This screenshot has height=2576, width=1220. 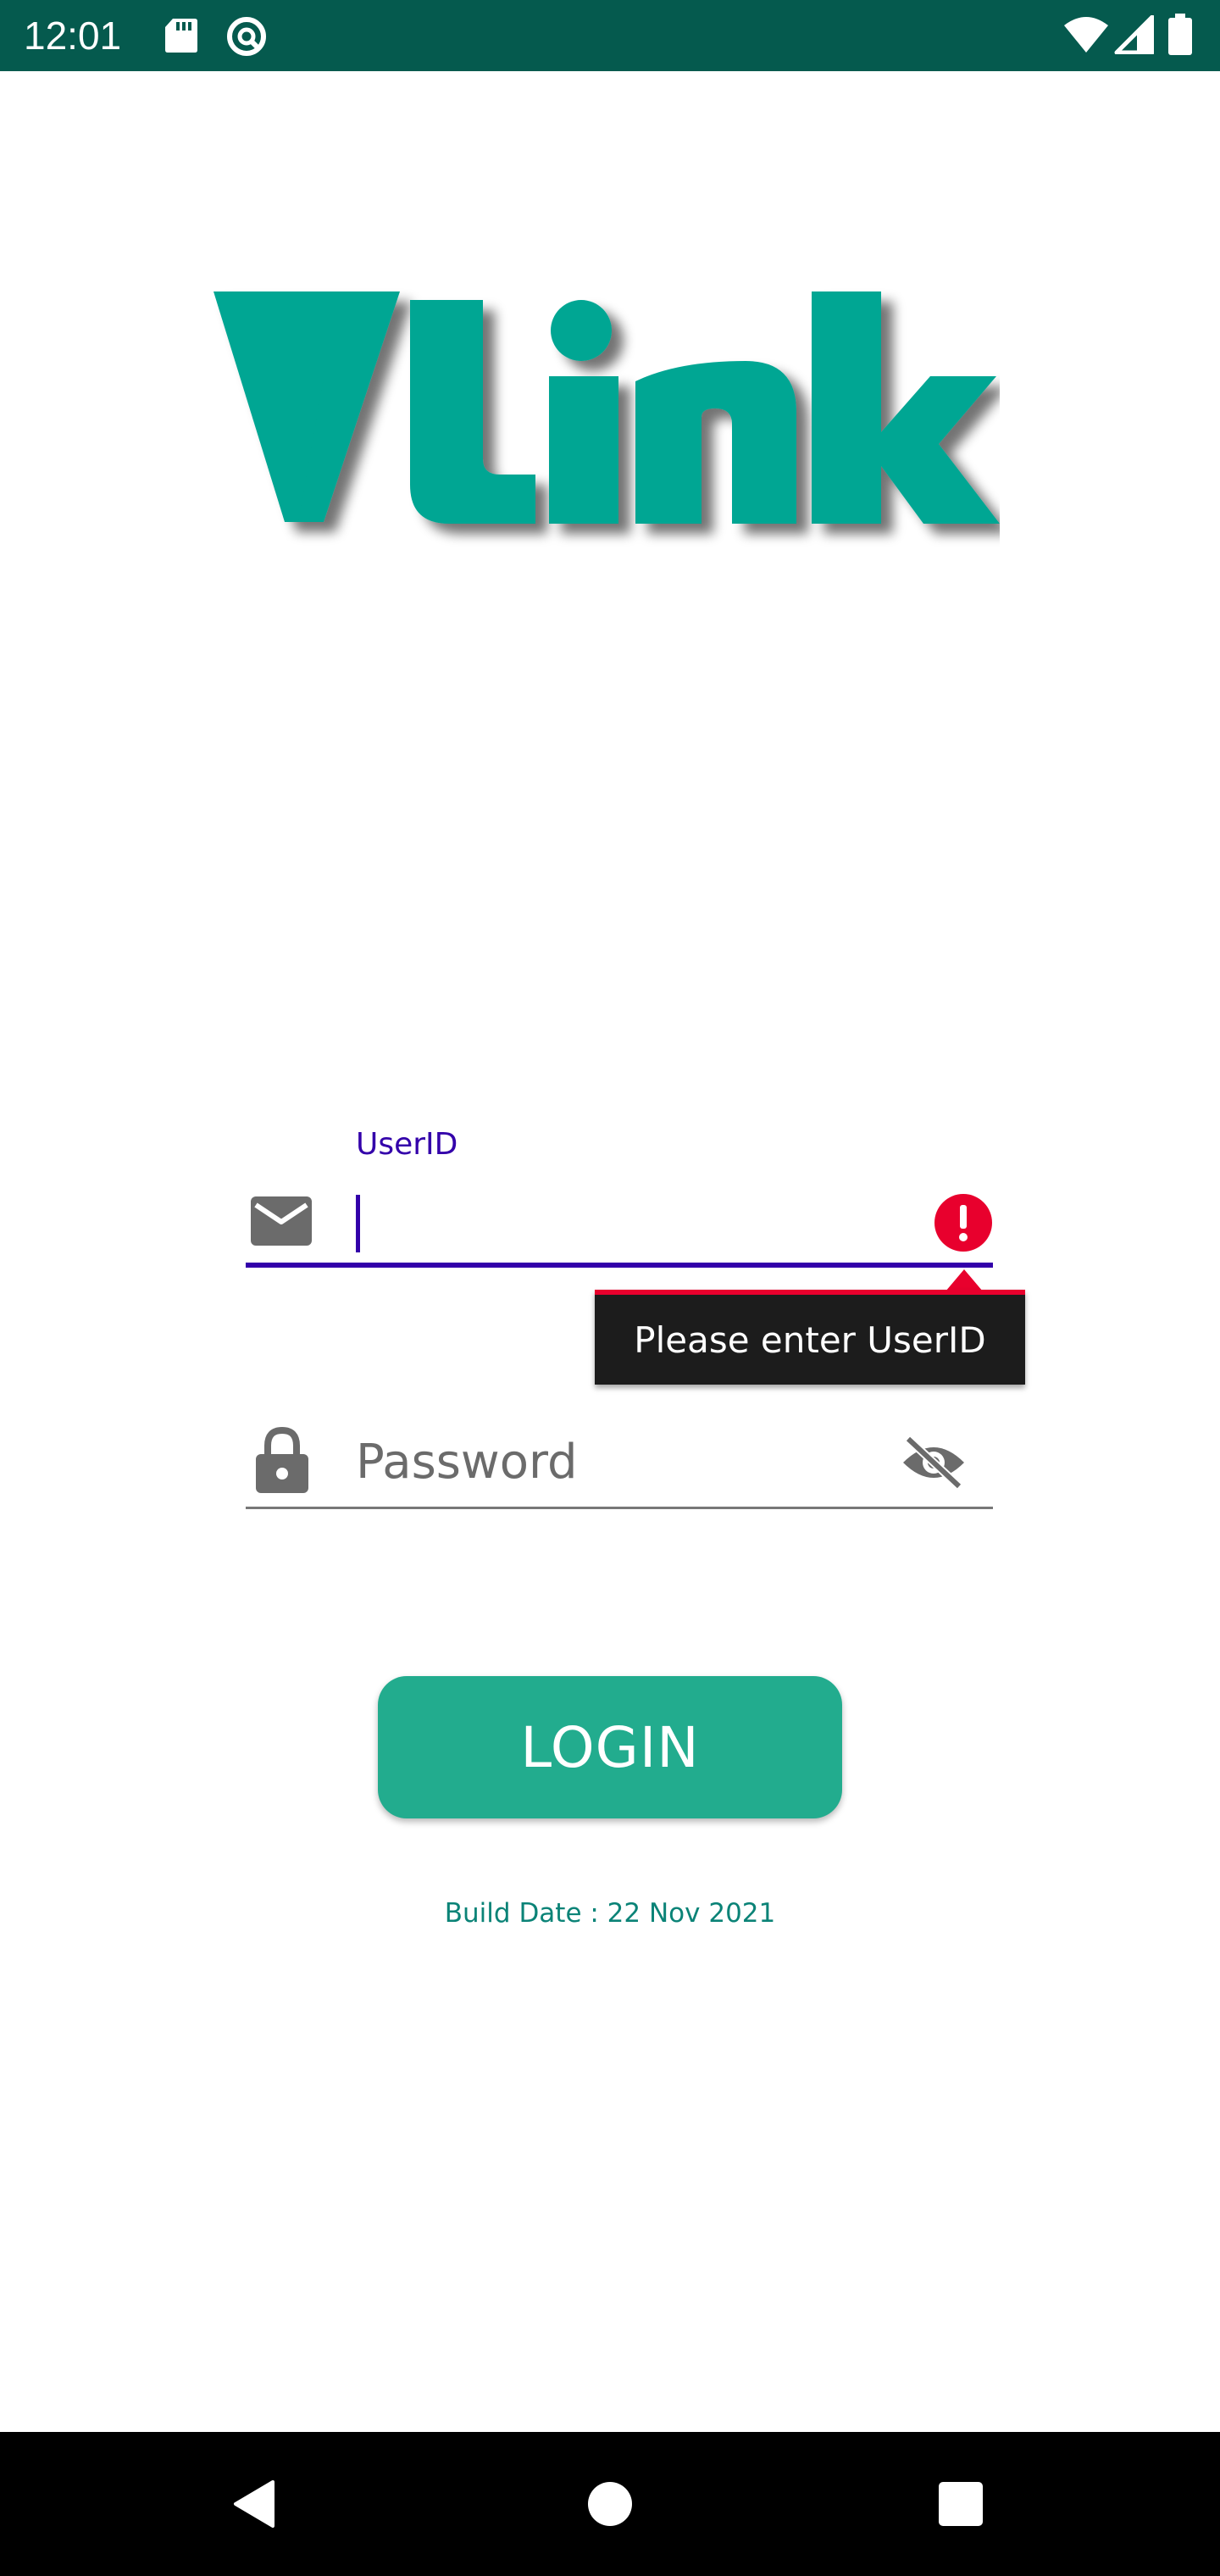 What do you see at coordinates (181, 36) in the screenshot?
I see `sd-card-icon` at bounding box center [181, 36].